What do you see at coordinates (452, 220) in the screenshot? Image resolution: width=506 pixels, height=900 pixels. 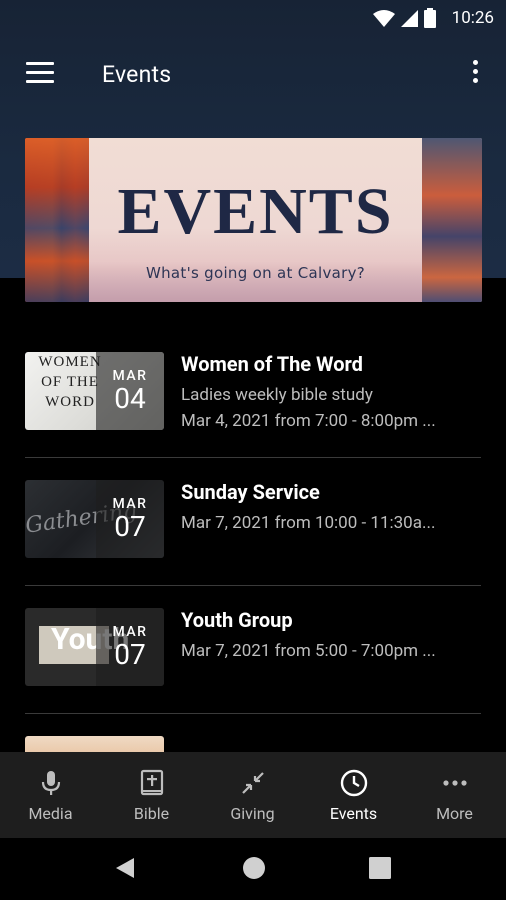 I see `banner-paint-right` at bounding box center [452, 220].